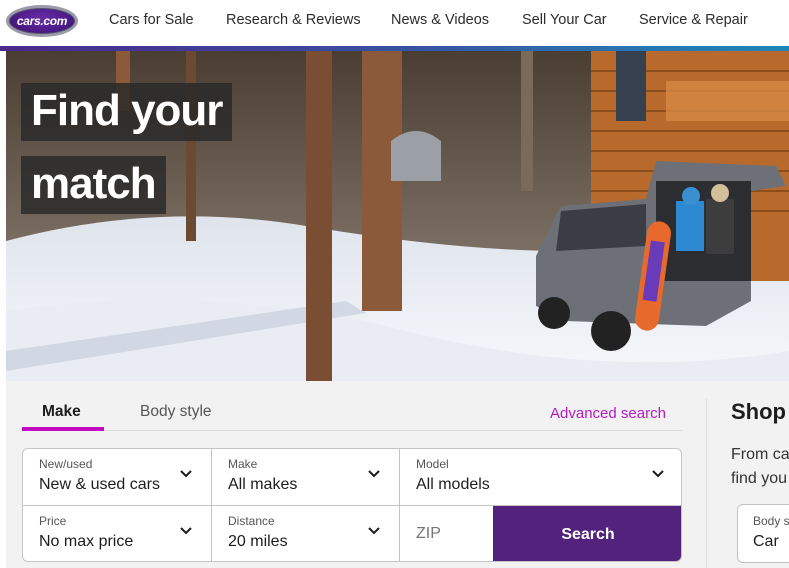 The height and width of the screenshot is (568, 789). Describe the element at coordinates (251, 521) in the screenshot. I see `distance-label: Distance` at that location.